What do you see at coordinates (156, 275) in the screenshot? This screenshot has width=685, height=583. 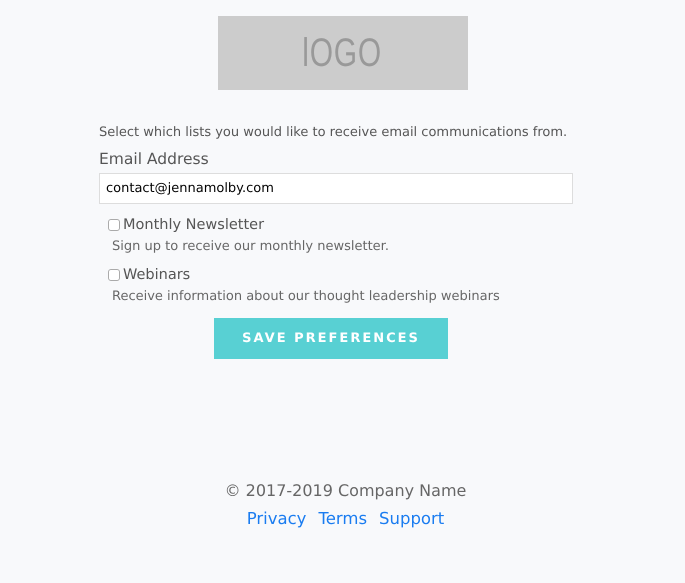 I see `option-label: Webinars` at bounding box center [156, 275].